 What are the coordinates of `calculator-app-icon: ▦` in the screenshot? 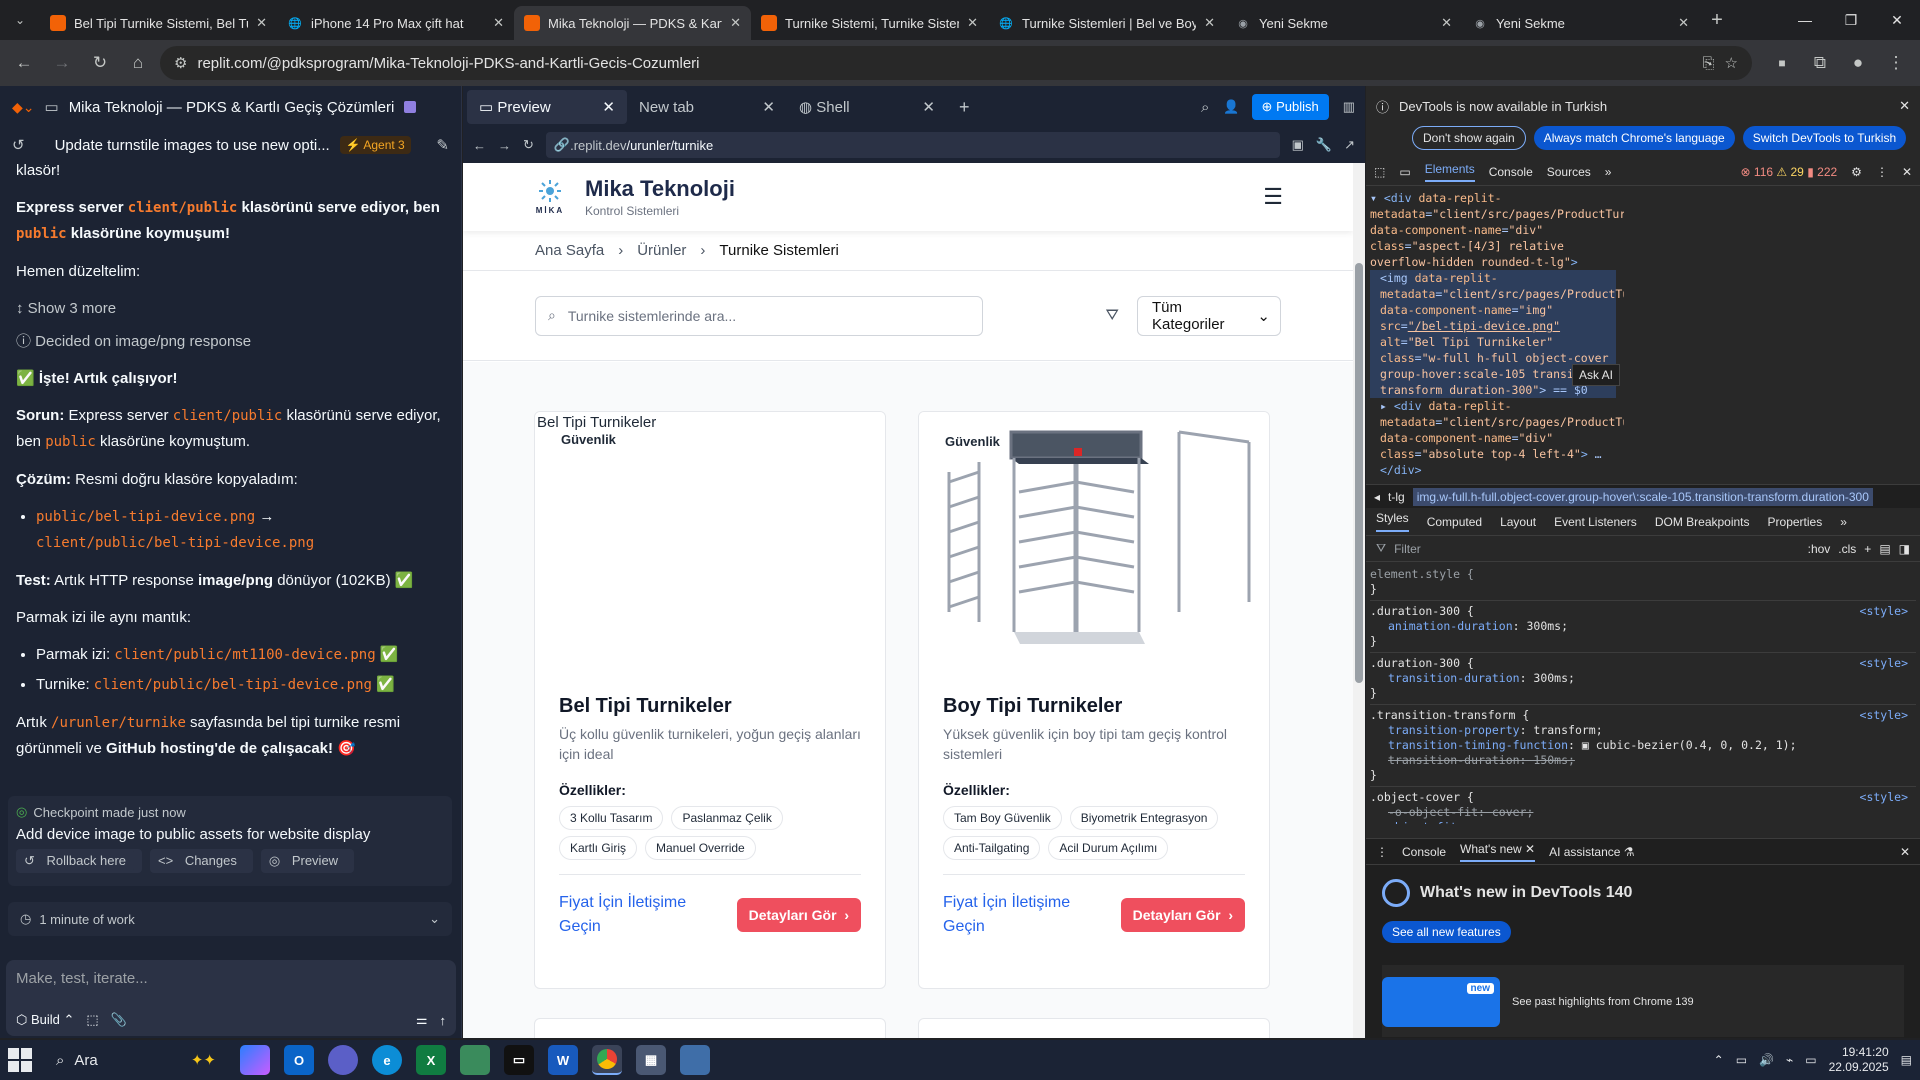 It's located at (651, 1060).